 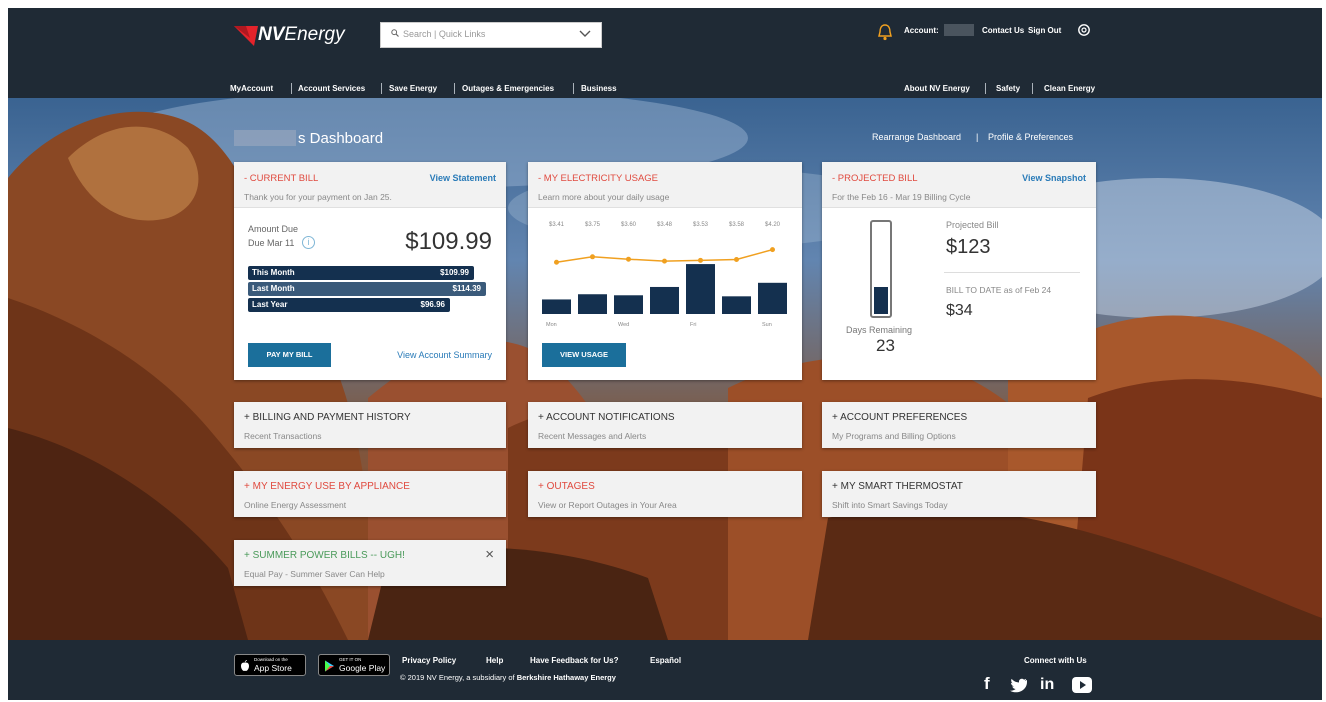 I want to click on current-bill-title: - CURRENT BILL, so click(x=281, y=178).